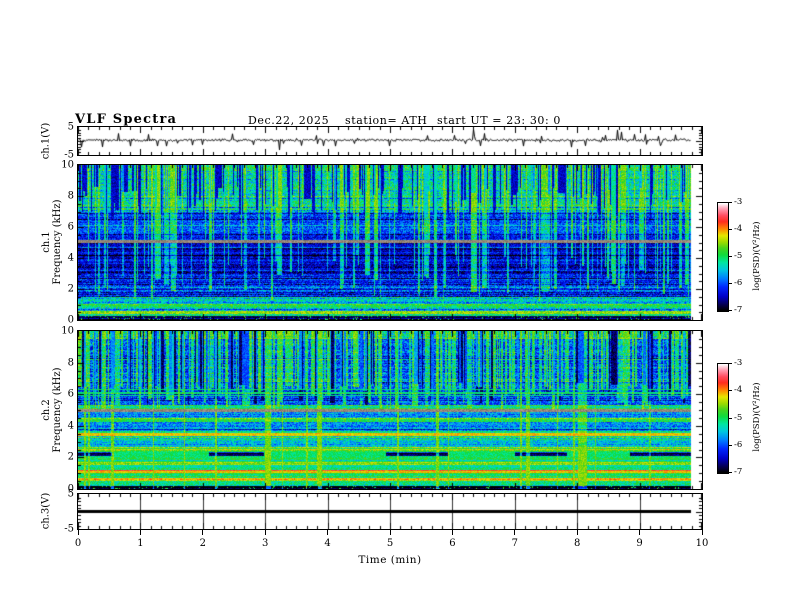 The width and height of the screenshot is (792, 612). Describe the element at coordinates (70, 258) in the screenshot. I see `ch1-spec-ytick: 4` at that location.